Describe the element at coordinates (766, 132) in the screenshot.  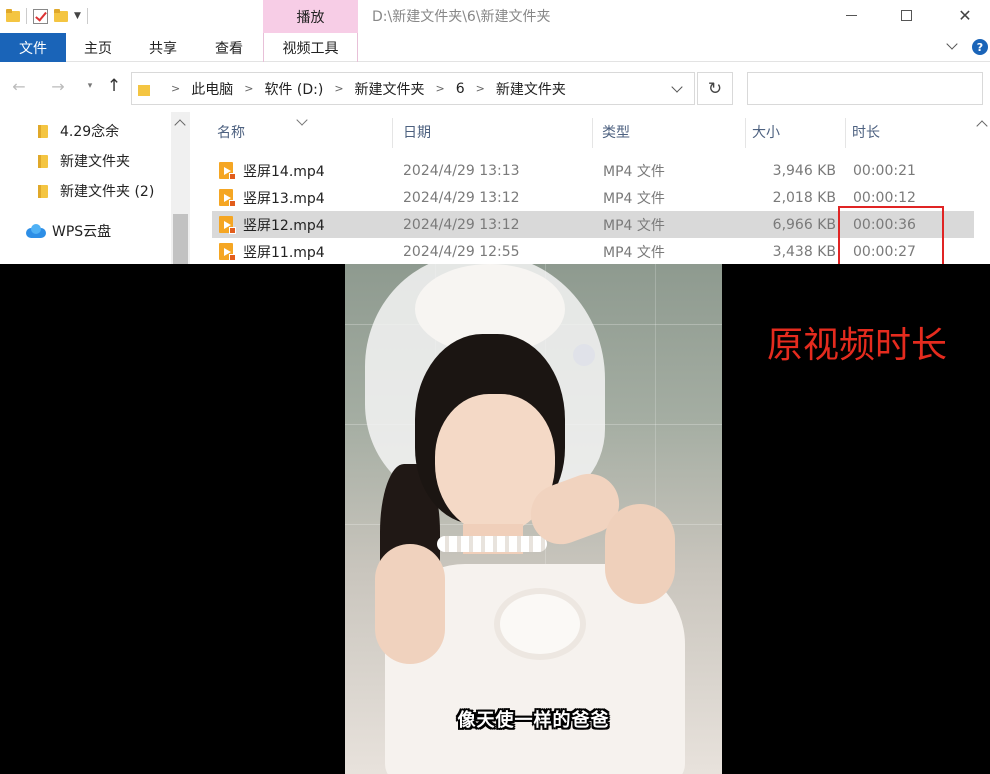
I see `column-header-size: 大小` at that location.